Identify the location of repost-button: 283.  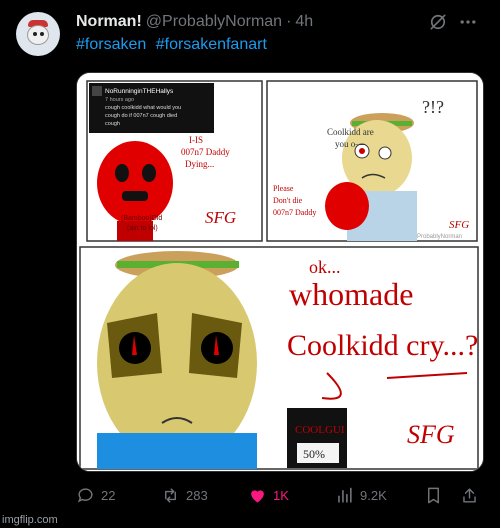
(184, 495).